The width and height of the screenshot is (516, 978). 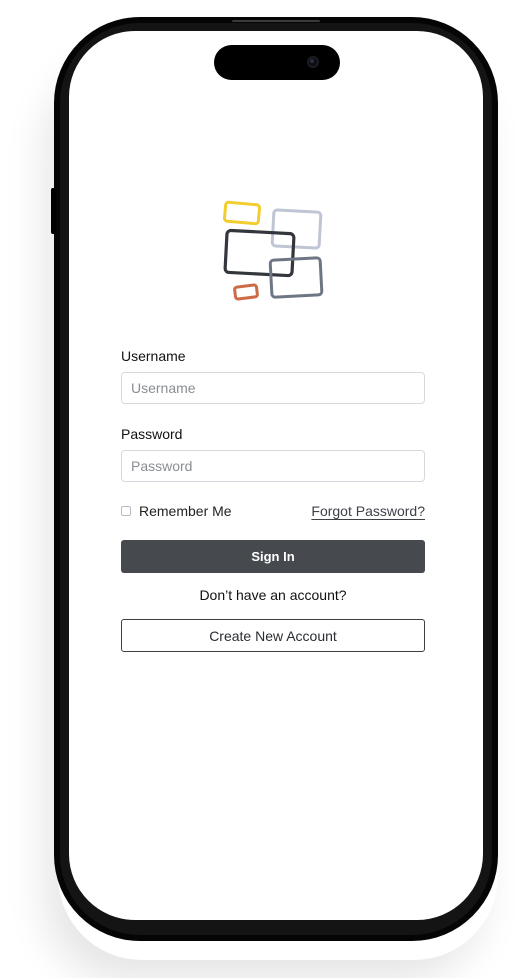 I want to click on remember-me-control: Remember Me, so click(x=176, y=511).